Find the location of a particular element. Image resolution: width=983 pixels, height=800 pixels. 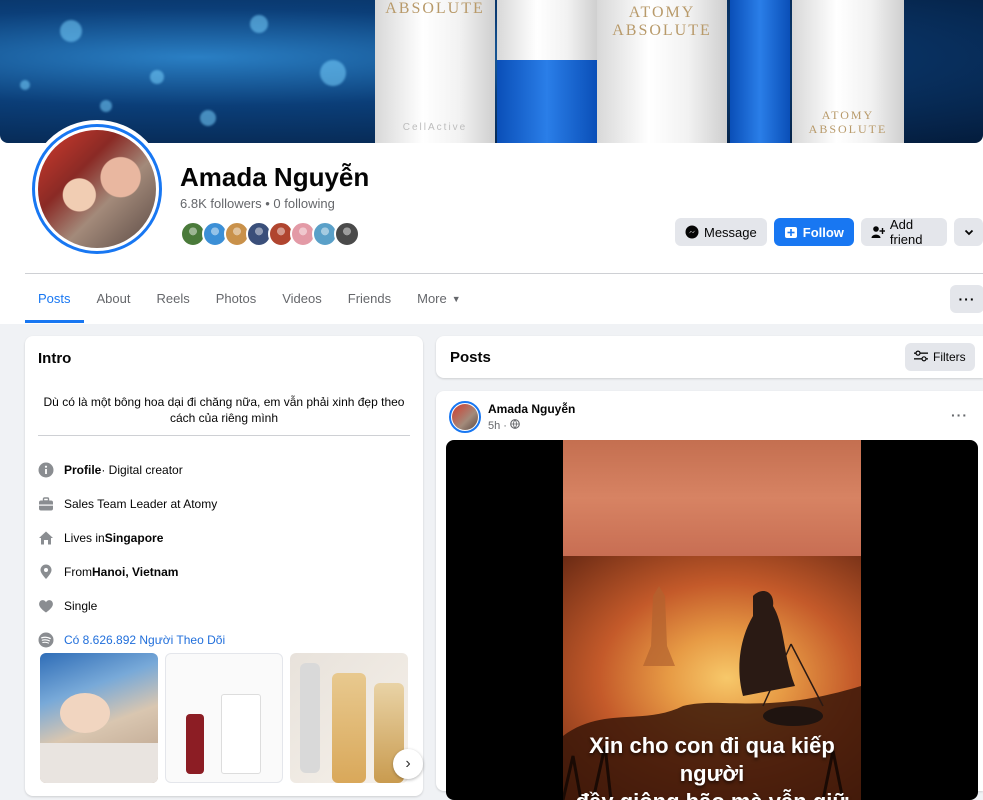

tab-photos: Photos is located at coordinates (236, 298).